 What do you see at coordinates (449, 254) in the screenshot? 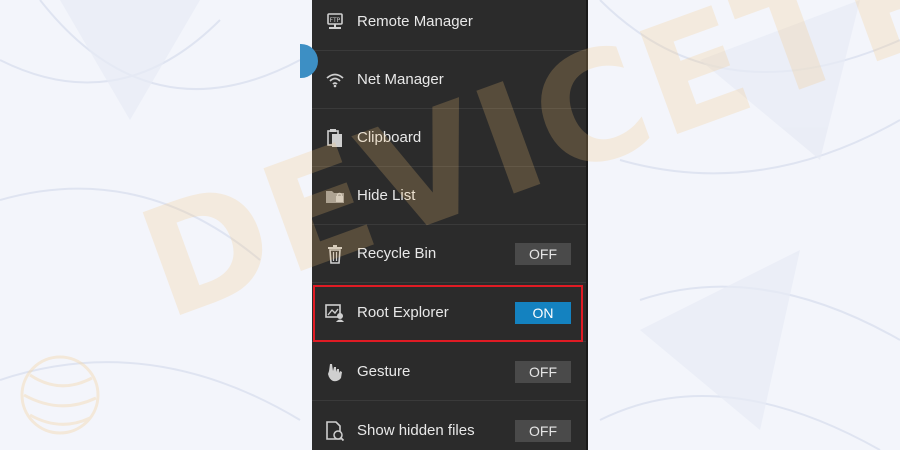
I see `menu-item-recycle-bin: Recycle Bin OFF` at bounding box center [449, 254].